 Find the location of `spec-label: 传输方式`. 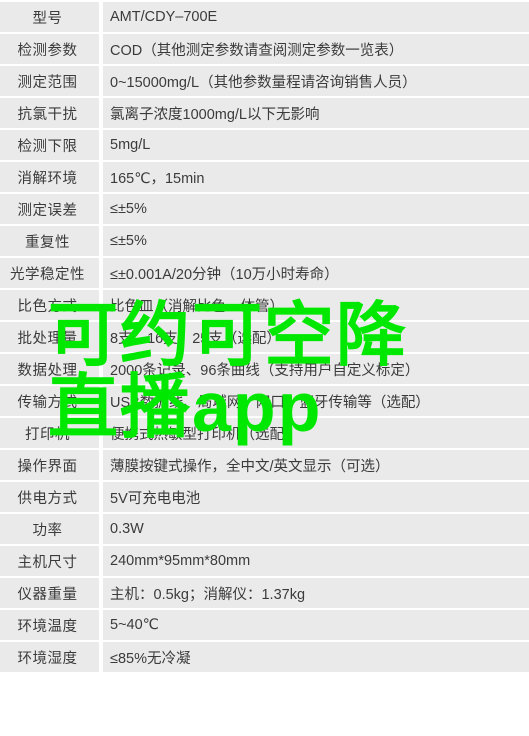

spec-label: 传输方式 is located at coordinates (49, 401).